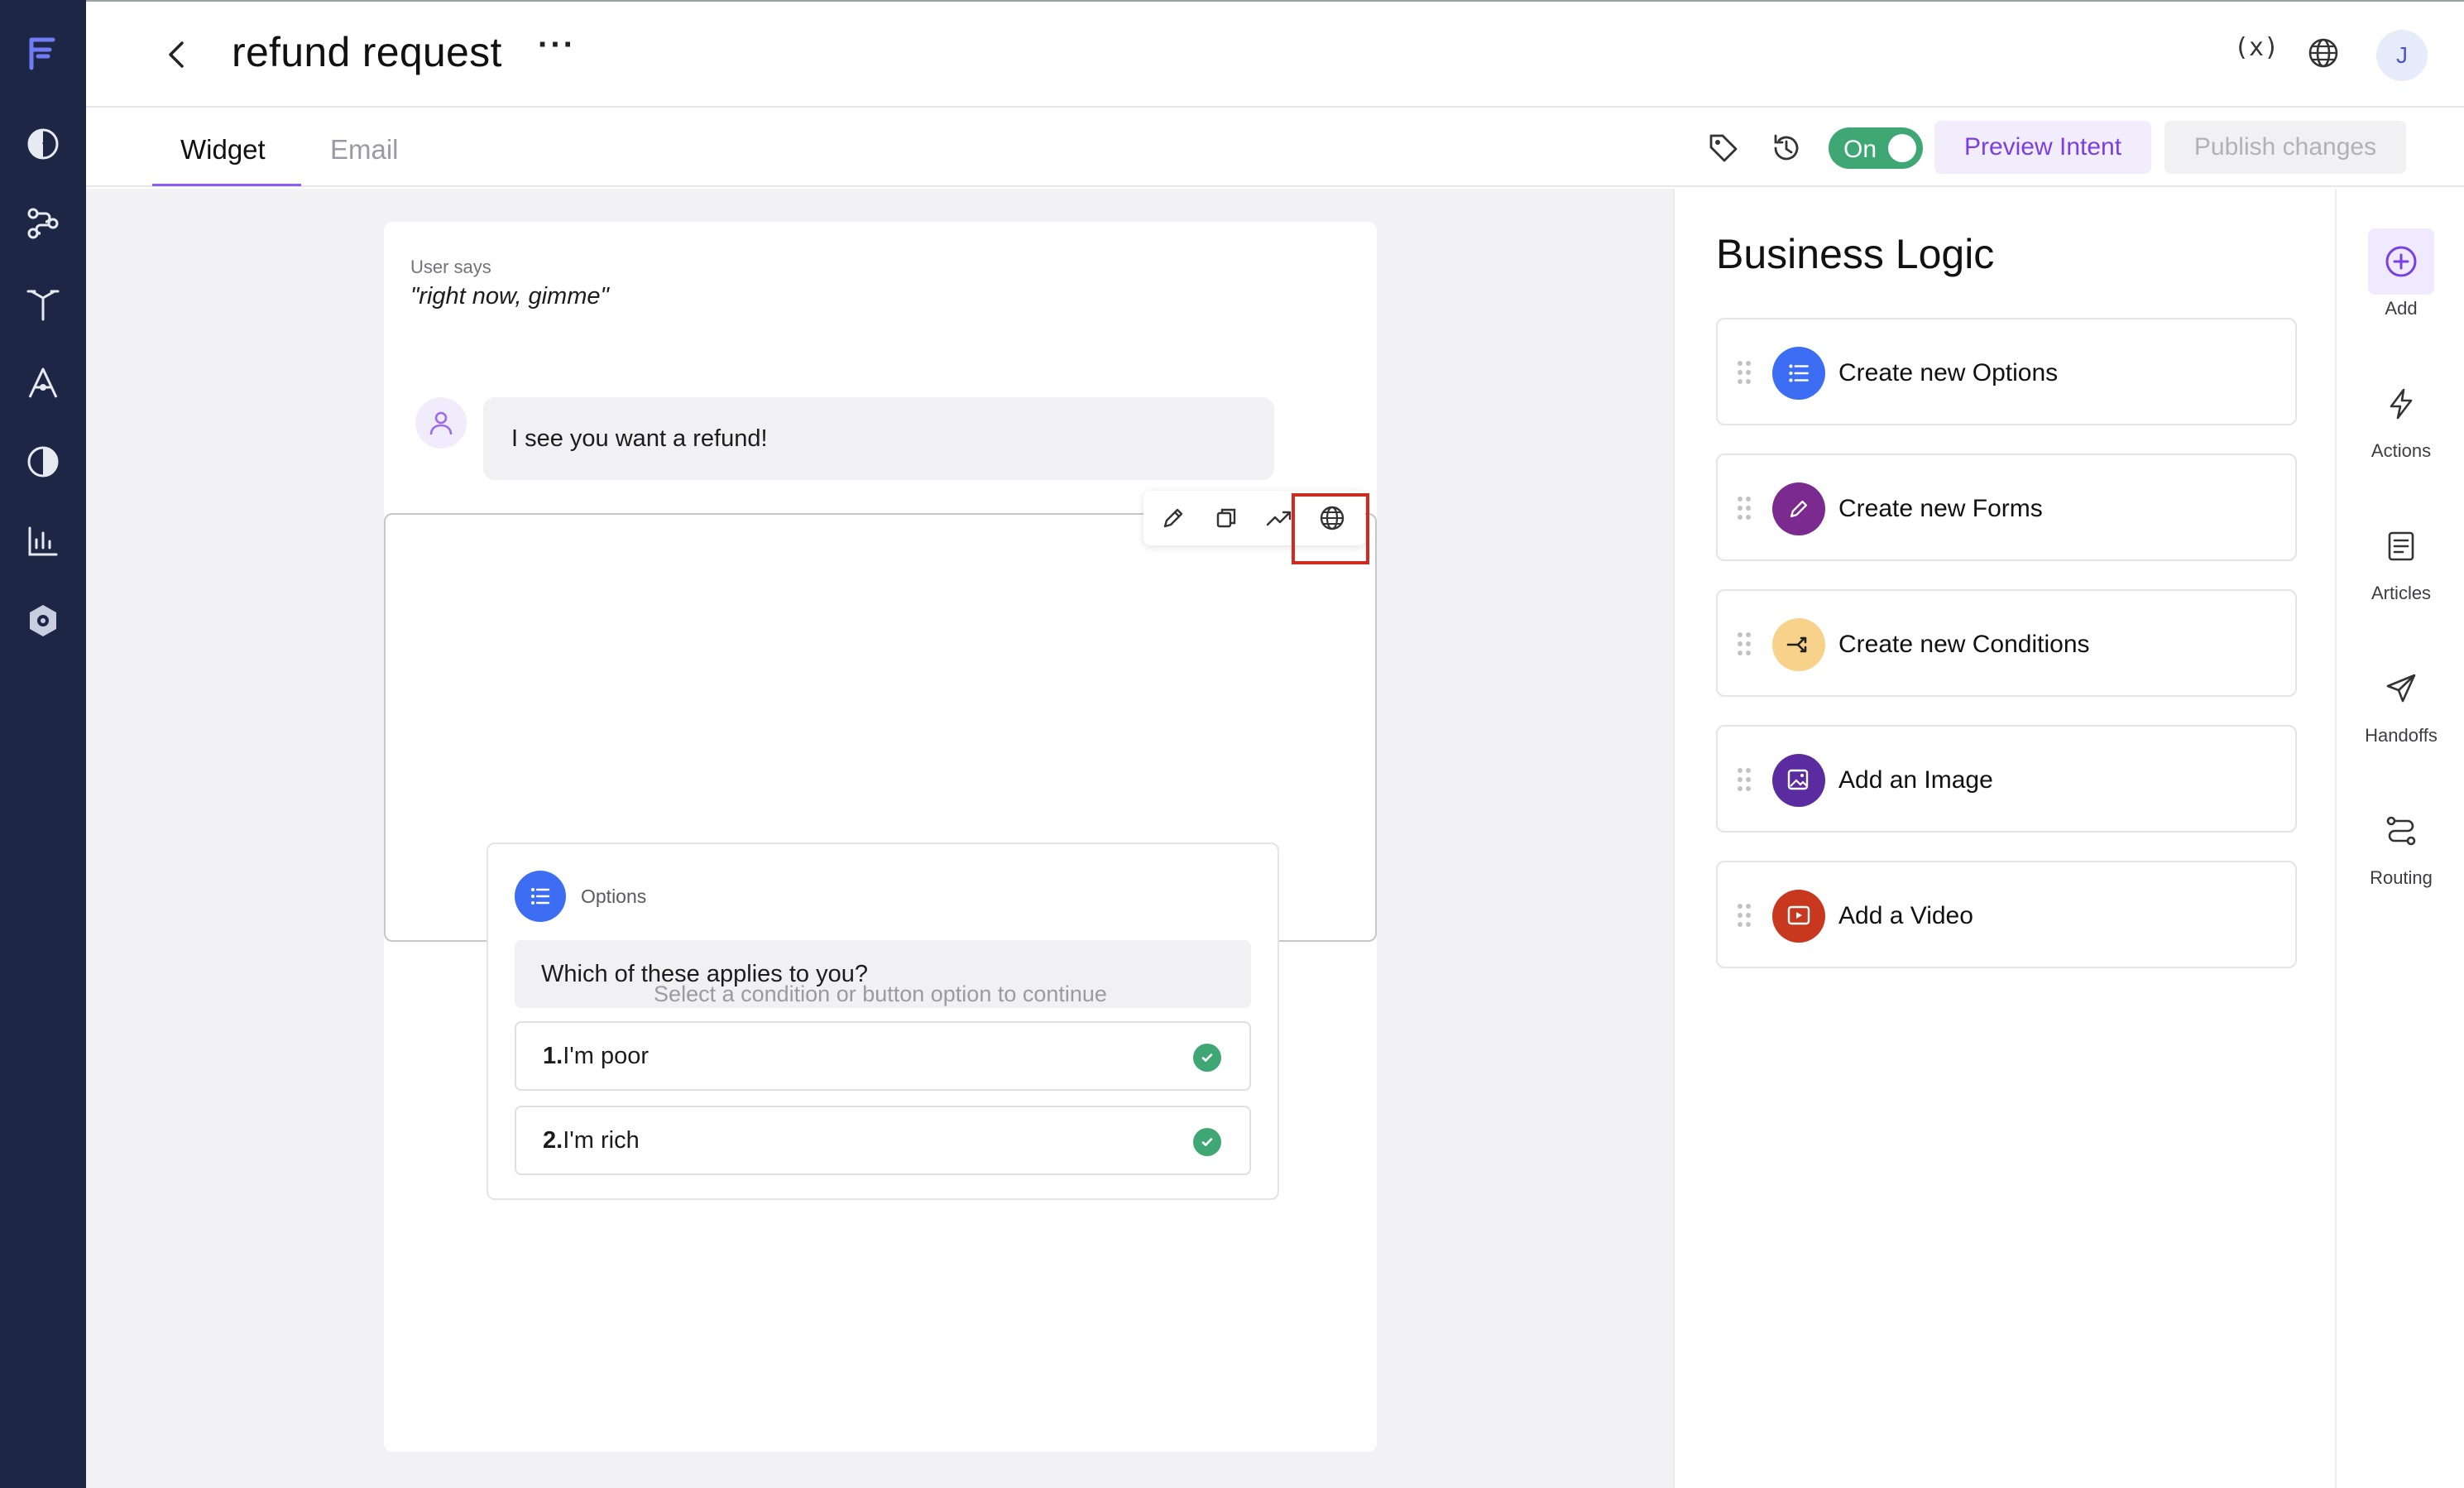 The width and height of the screenshot is (2464, 1488). What do you see at coordinates (606, 1055) in the screenshot?
I see `choice-label: I'm poor` at bounding box center [606, 1055].